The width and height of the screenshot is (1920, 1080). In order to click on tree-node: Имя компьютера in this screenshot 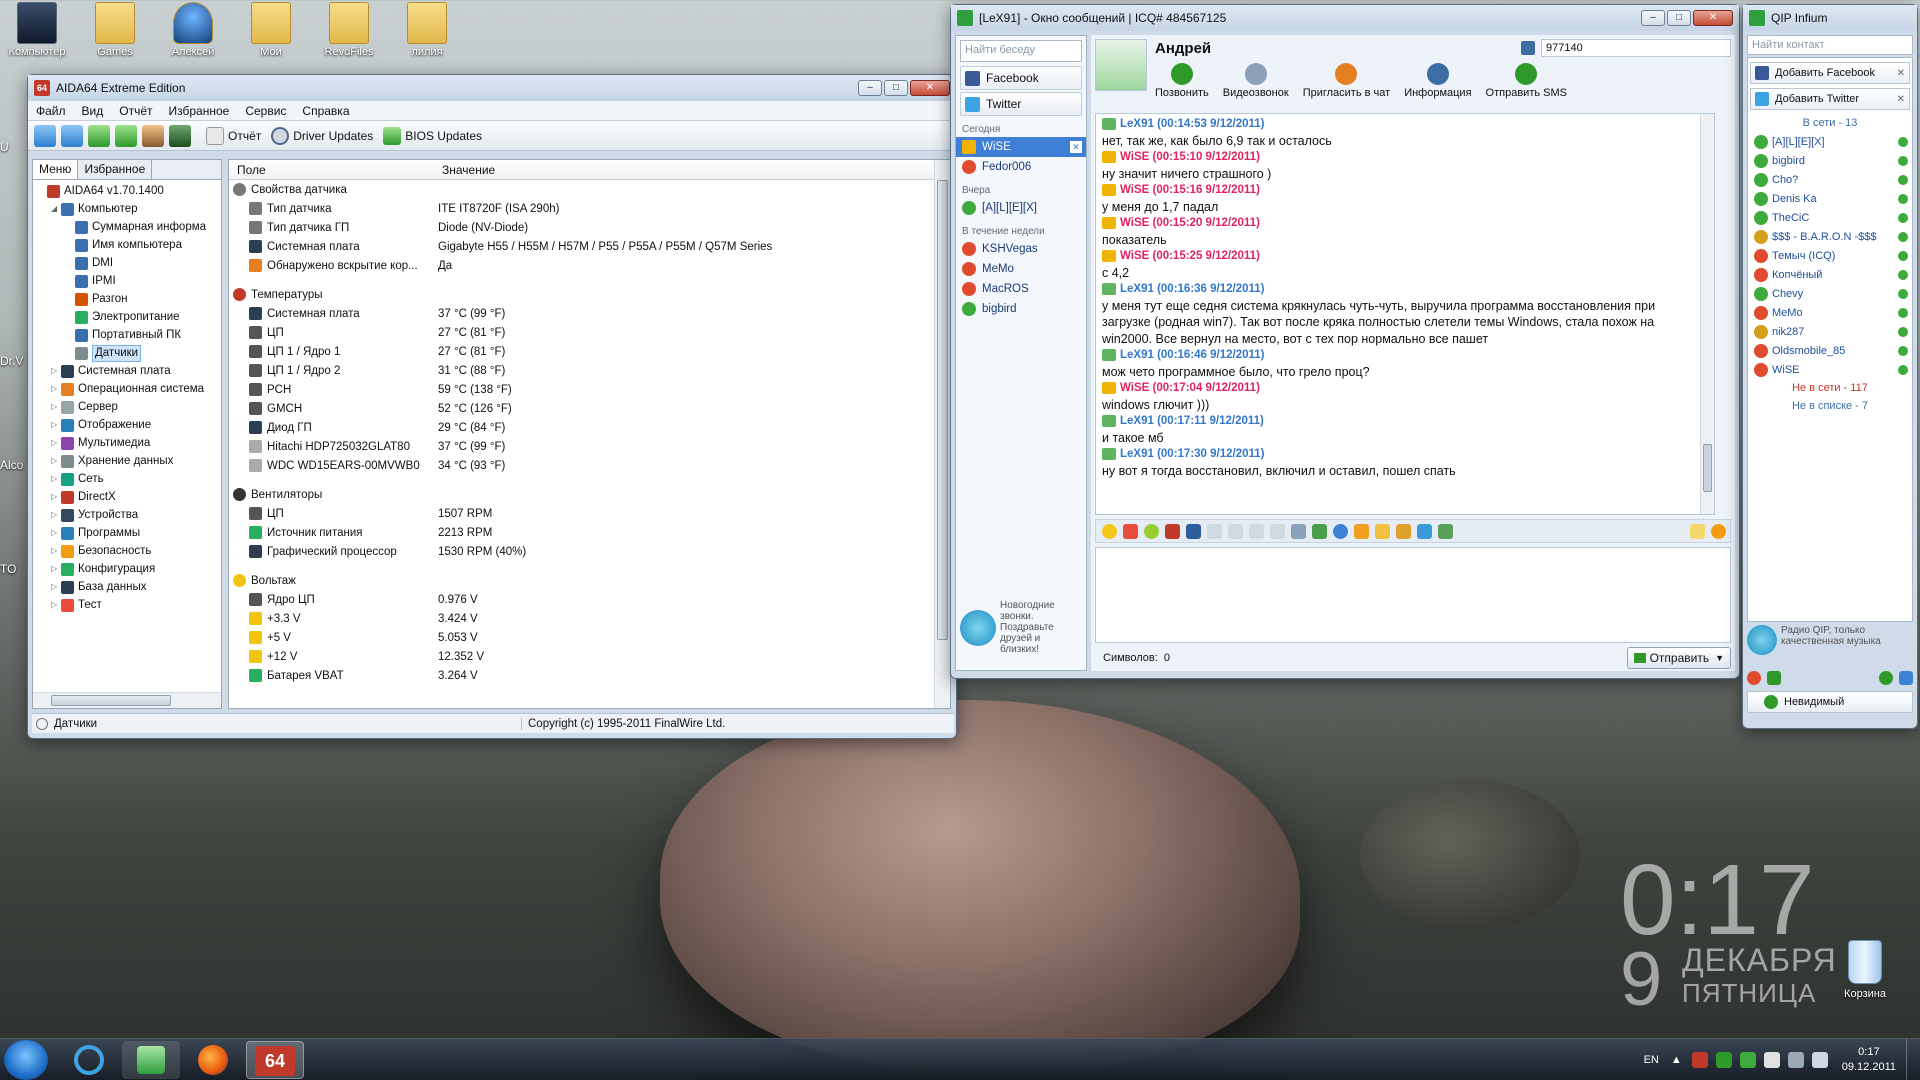, I will do `click(127, 245)`.